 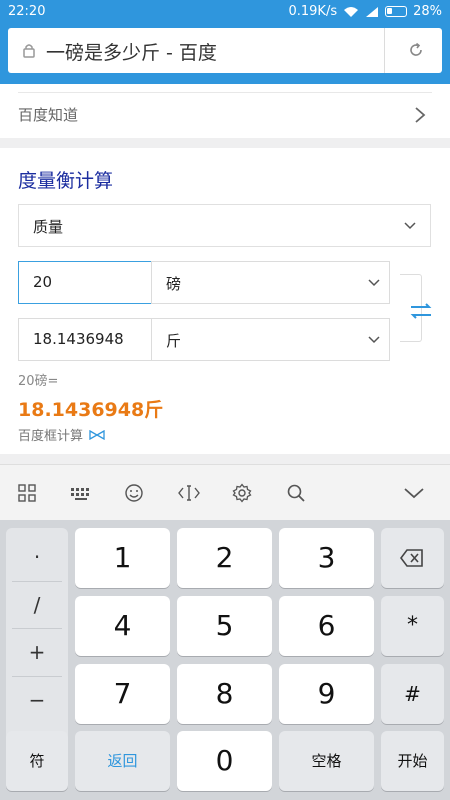 I want to click on from-unit-select: 磅, so click(x=270, y=282).